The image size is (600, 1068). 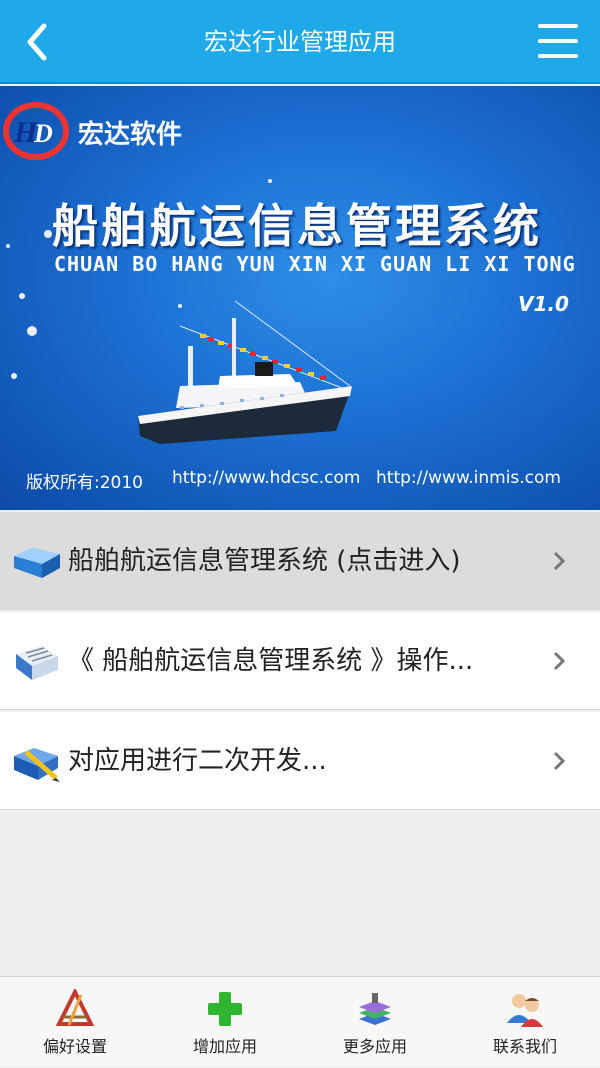 I want to click on nav-contact-us: 联系我们, so click(x=525, y=1022).